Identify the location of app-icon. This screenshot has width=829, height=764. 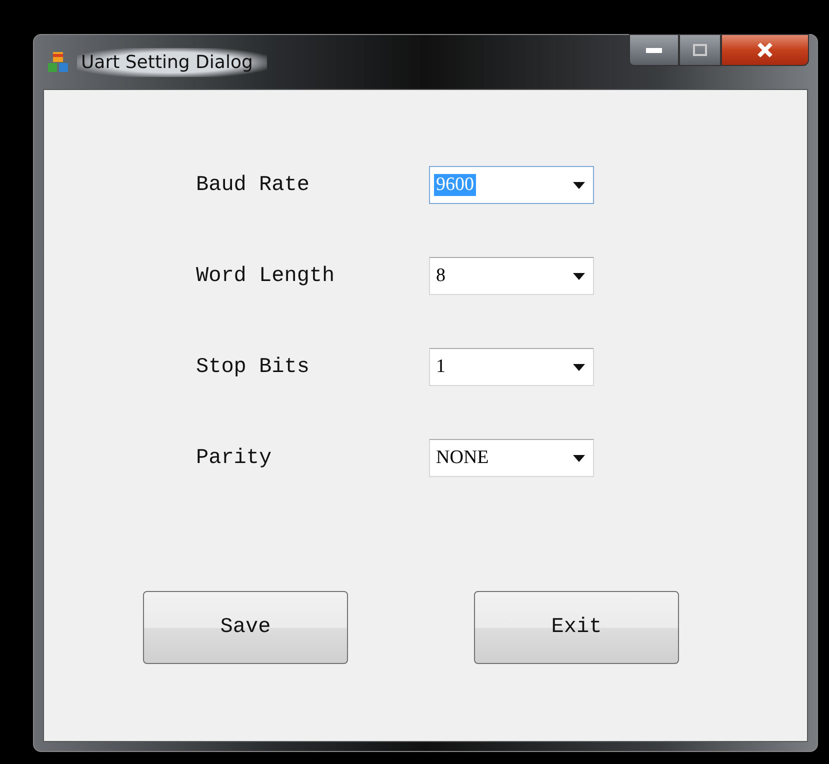
(58, 62).